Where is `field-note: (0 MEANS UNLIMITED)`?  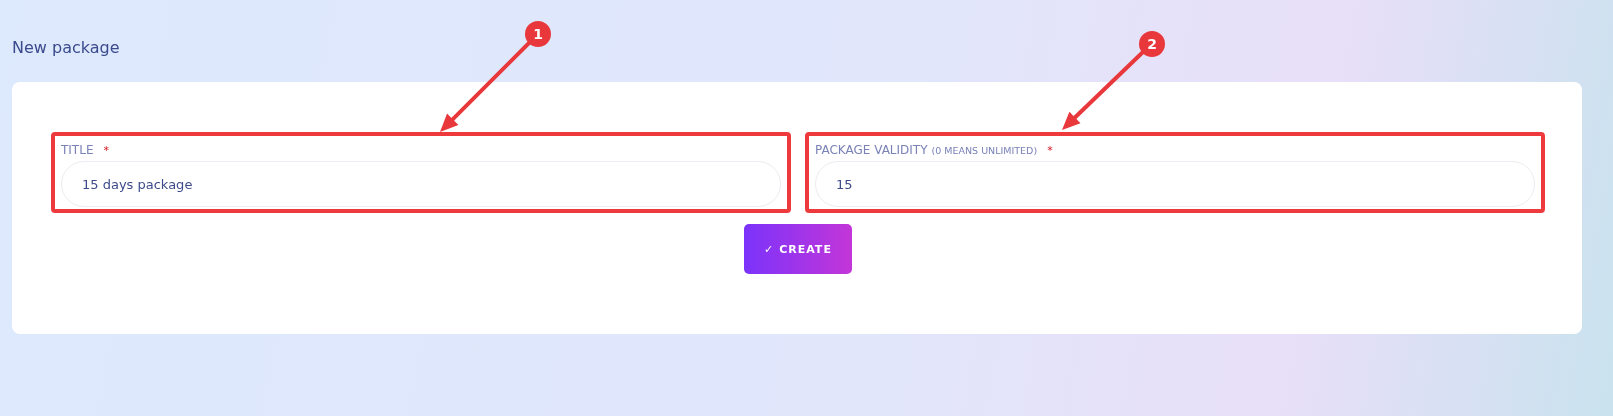
field-note: (0 MEANS UNLIMITED) is located at coordinates (984, 150).